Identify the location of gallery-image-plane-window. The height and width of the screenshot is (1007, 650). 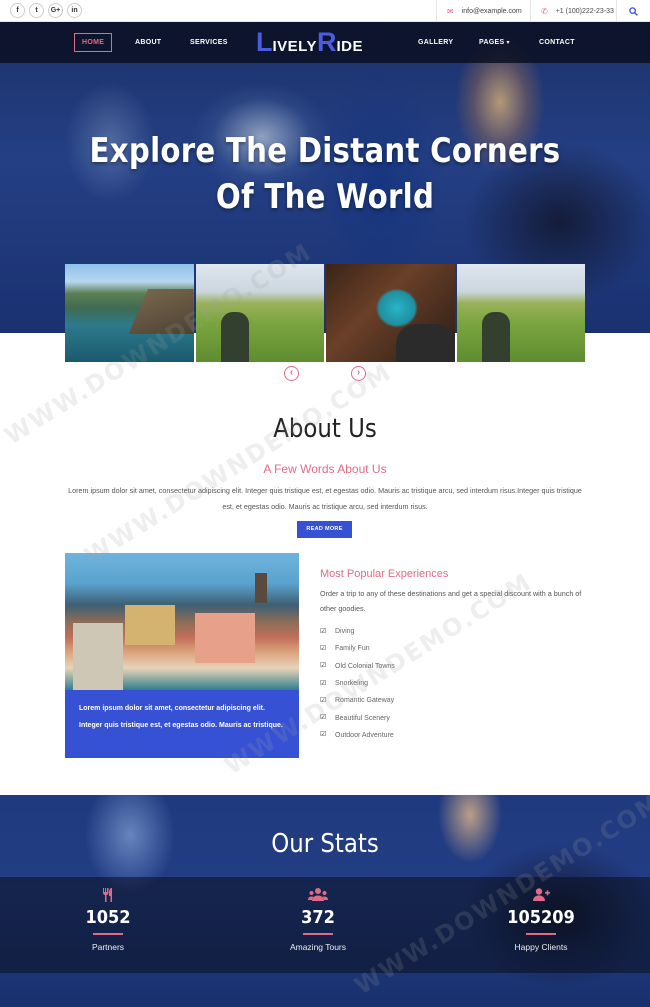
(390, 313).